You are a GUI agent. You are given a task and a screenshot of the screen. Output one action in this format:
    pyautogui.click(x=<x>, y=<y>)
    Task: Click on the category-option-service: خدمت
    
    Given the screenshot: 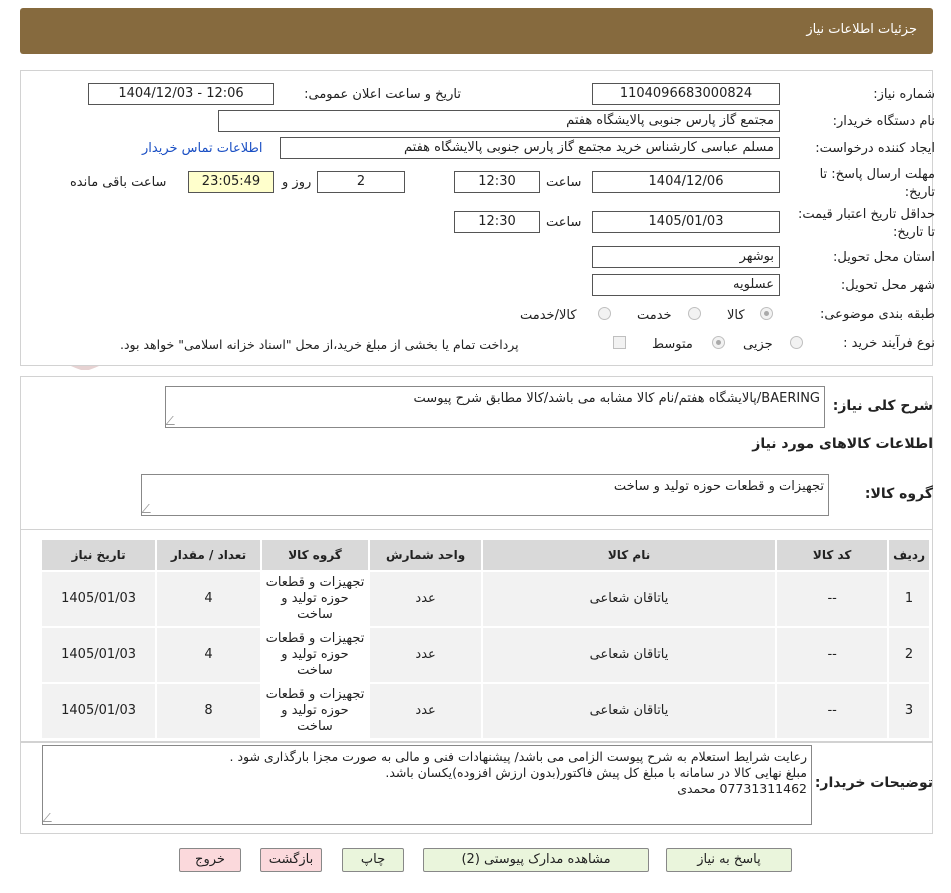 What is the action you would take?
    pyautogui.click(x=654, y=315)
    